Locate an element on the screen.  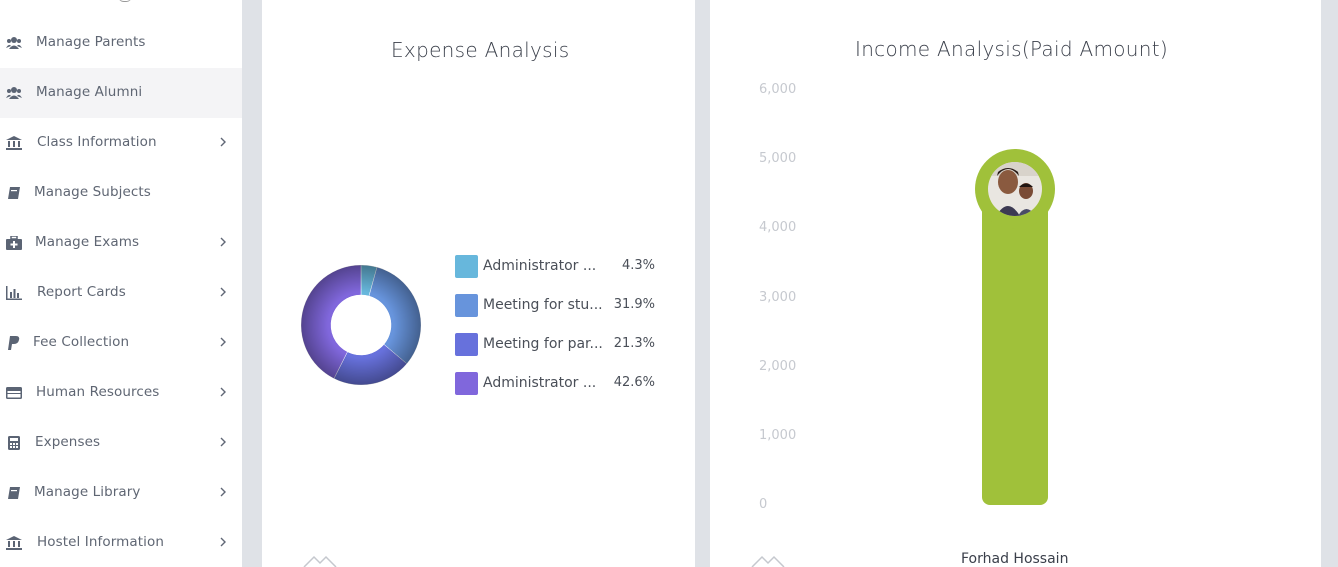
sidebar-item-label: Manage Alumni is located at coordinates (89, 92).